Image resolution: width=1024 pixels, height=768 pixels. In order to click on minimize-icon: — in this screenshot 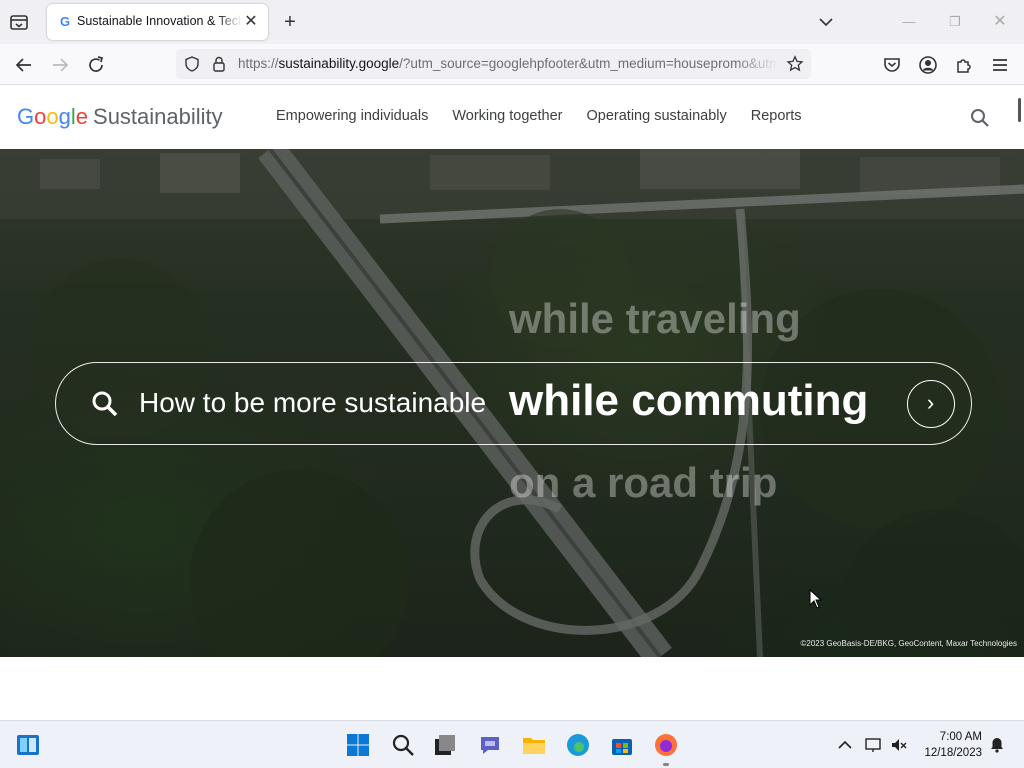, I will do `click(909, 22)`.